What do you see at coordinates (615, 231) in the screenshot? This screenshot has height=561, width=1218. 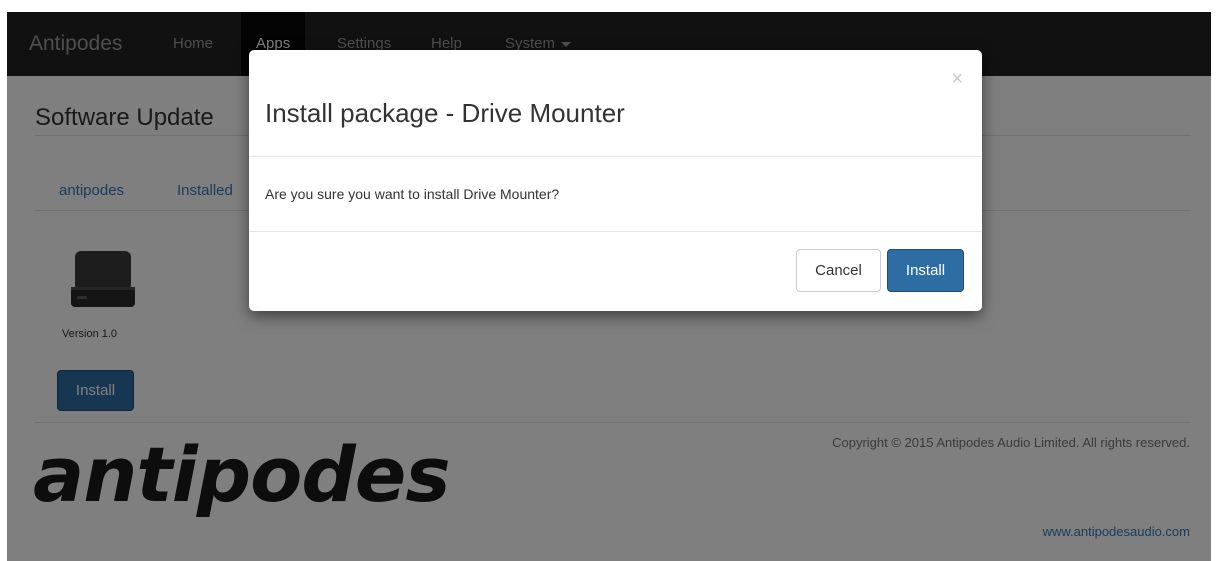 I see `modal-footer-divider` at bounding box center [615, 231].